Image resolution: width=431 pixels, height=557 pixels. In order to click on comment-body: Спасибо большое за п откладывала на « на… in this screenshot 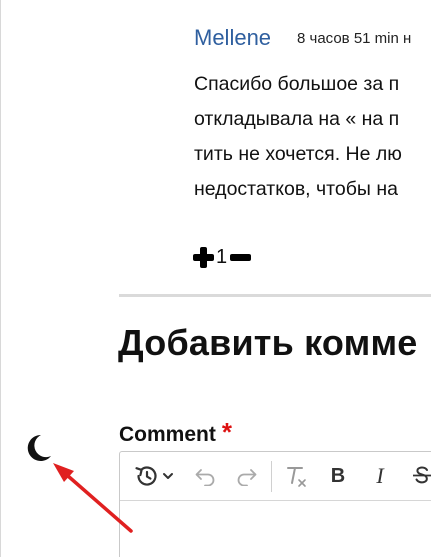, I will do `click(312, 137)`.